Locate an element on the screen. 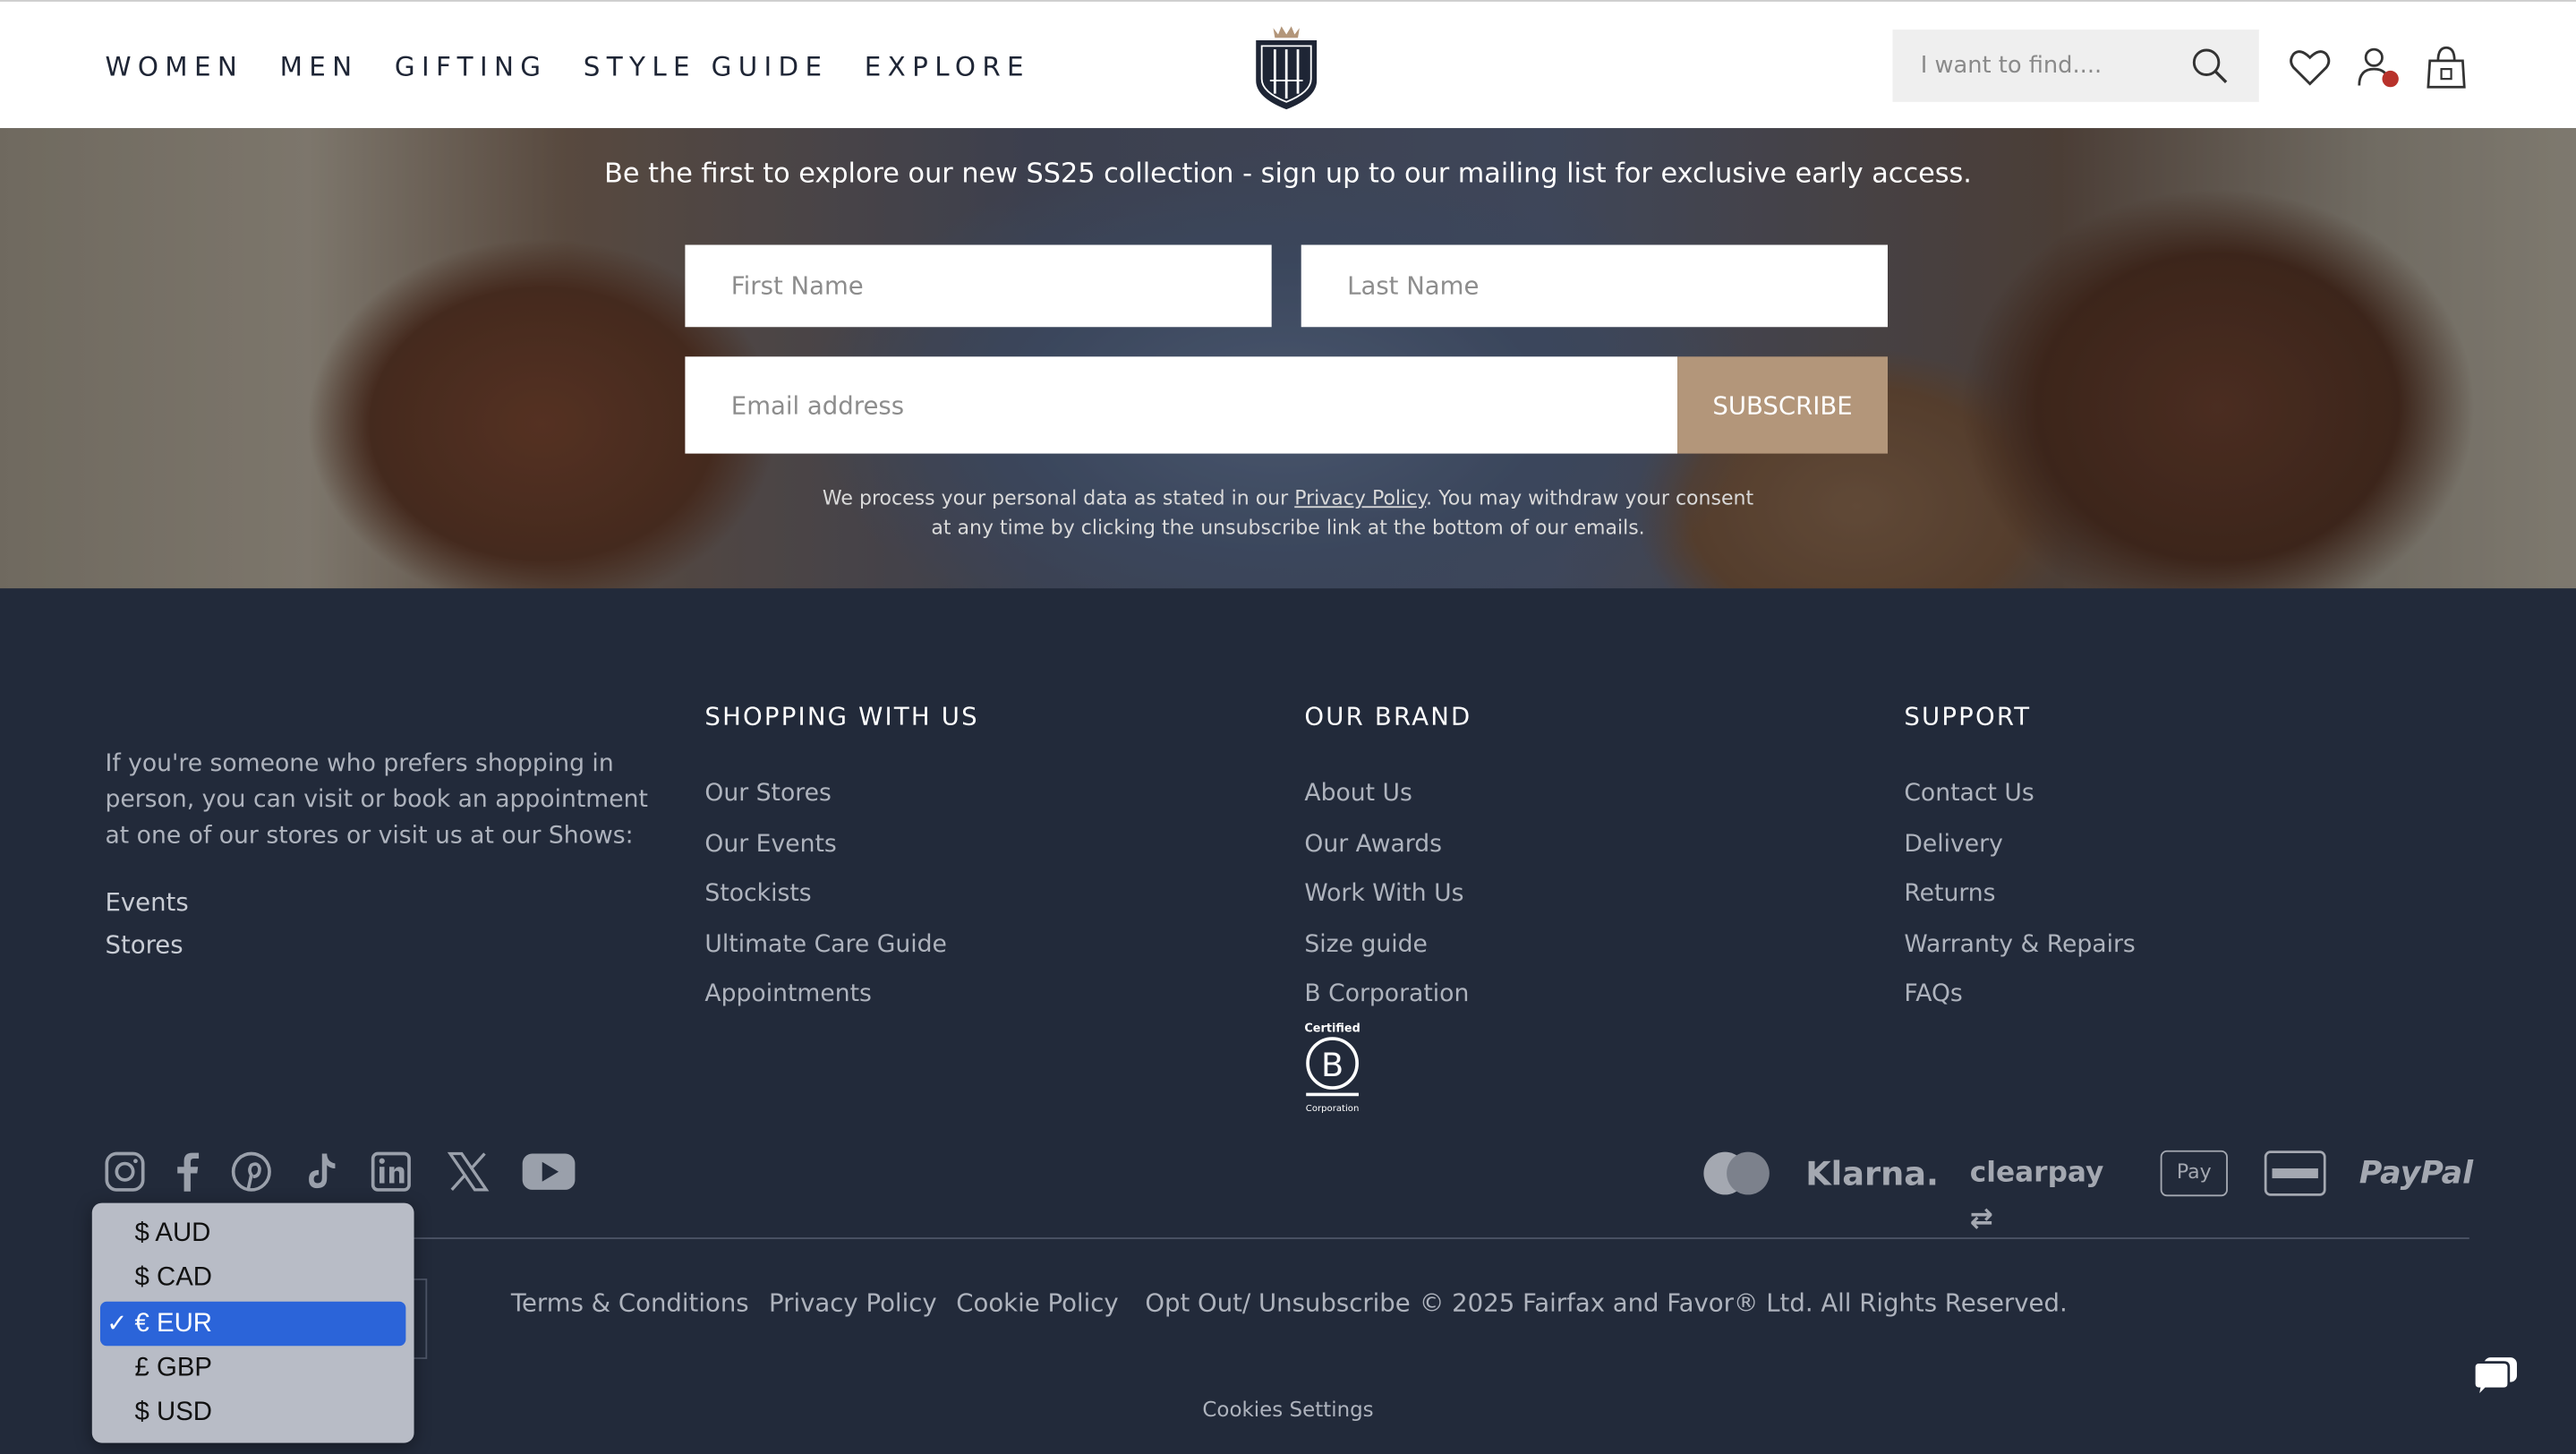 This screenshot has width=2576, height=1454. footer-link-events: Events is located at coordinates (146, 905).